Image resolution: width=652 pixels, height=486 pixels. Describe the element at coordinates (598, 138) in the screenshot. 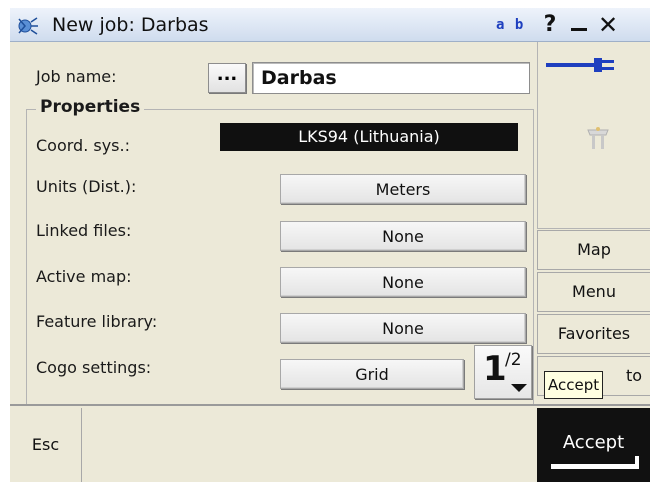

I see `receiver-icon` at that location.